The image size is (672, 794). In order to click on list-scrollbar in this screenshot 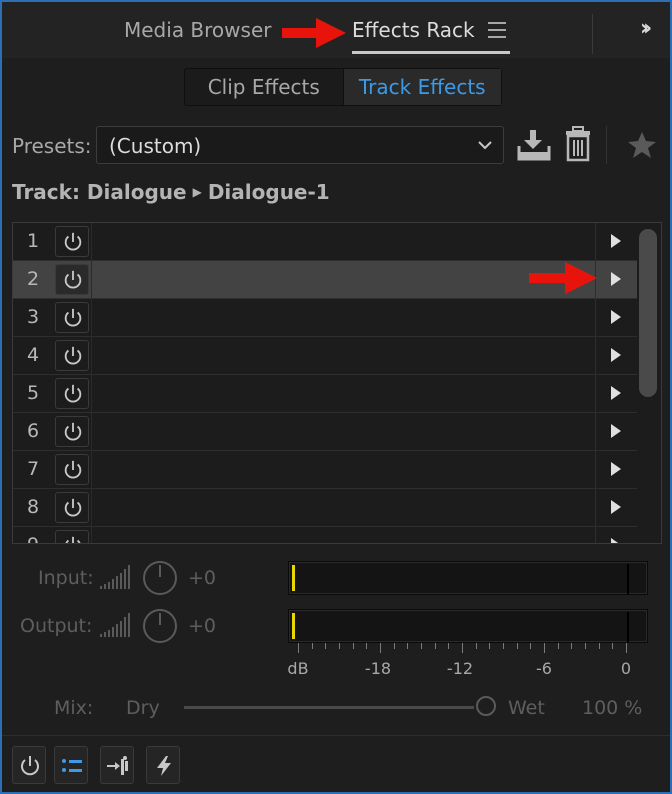, I will do `click(648, 313)`.